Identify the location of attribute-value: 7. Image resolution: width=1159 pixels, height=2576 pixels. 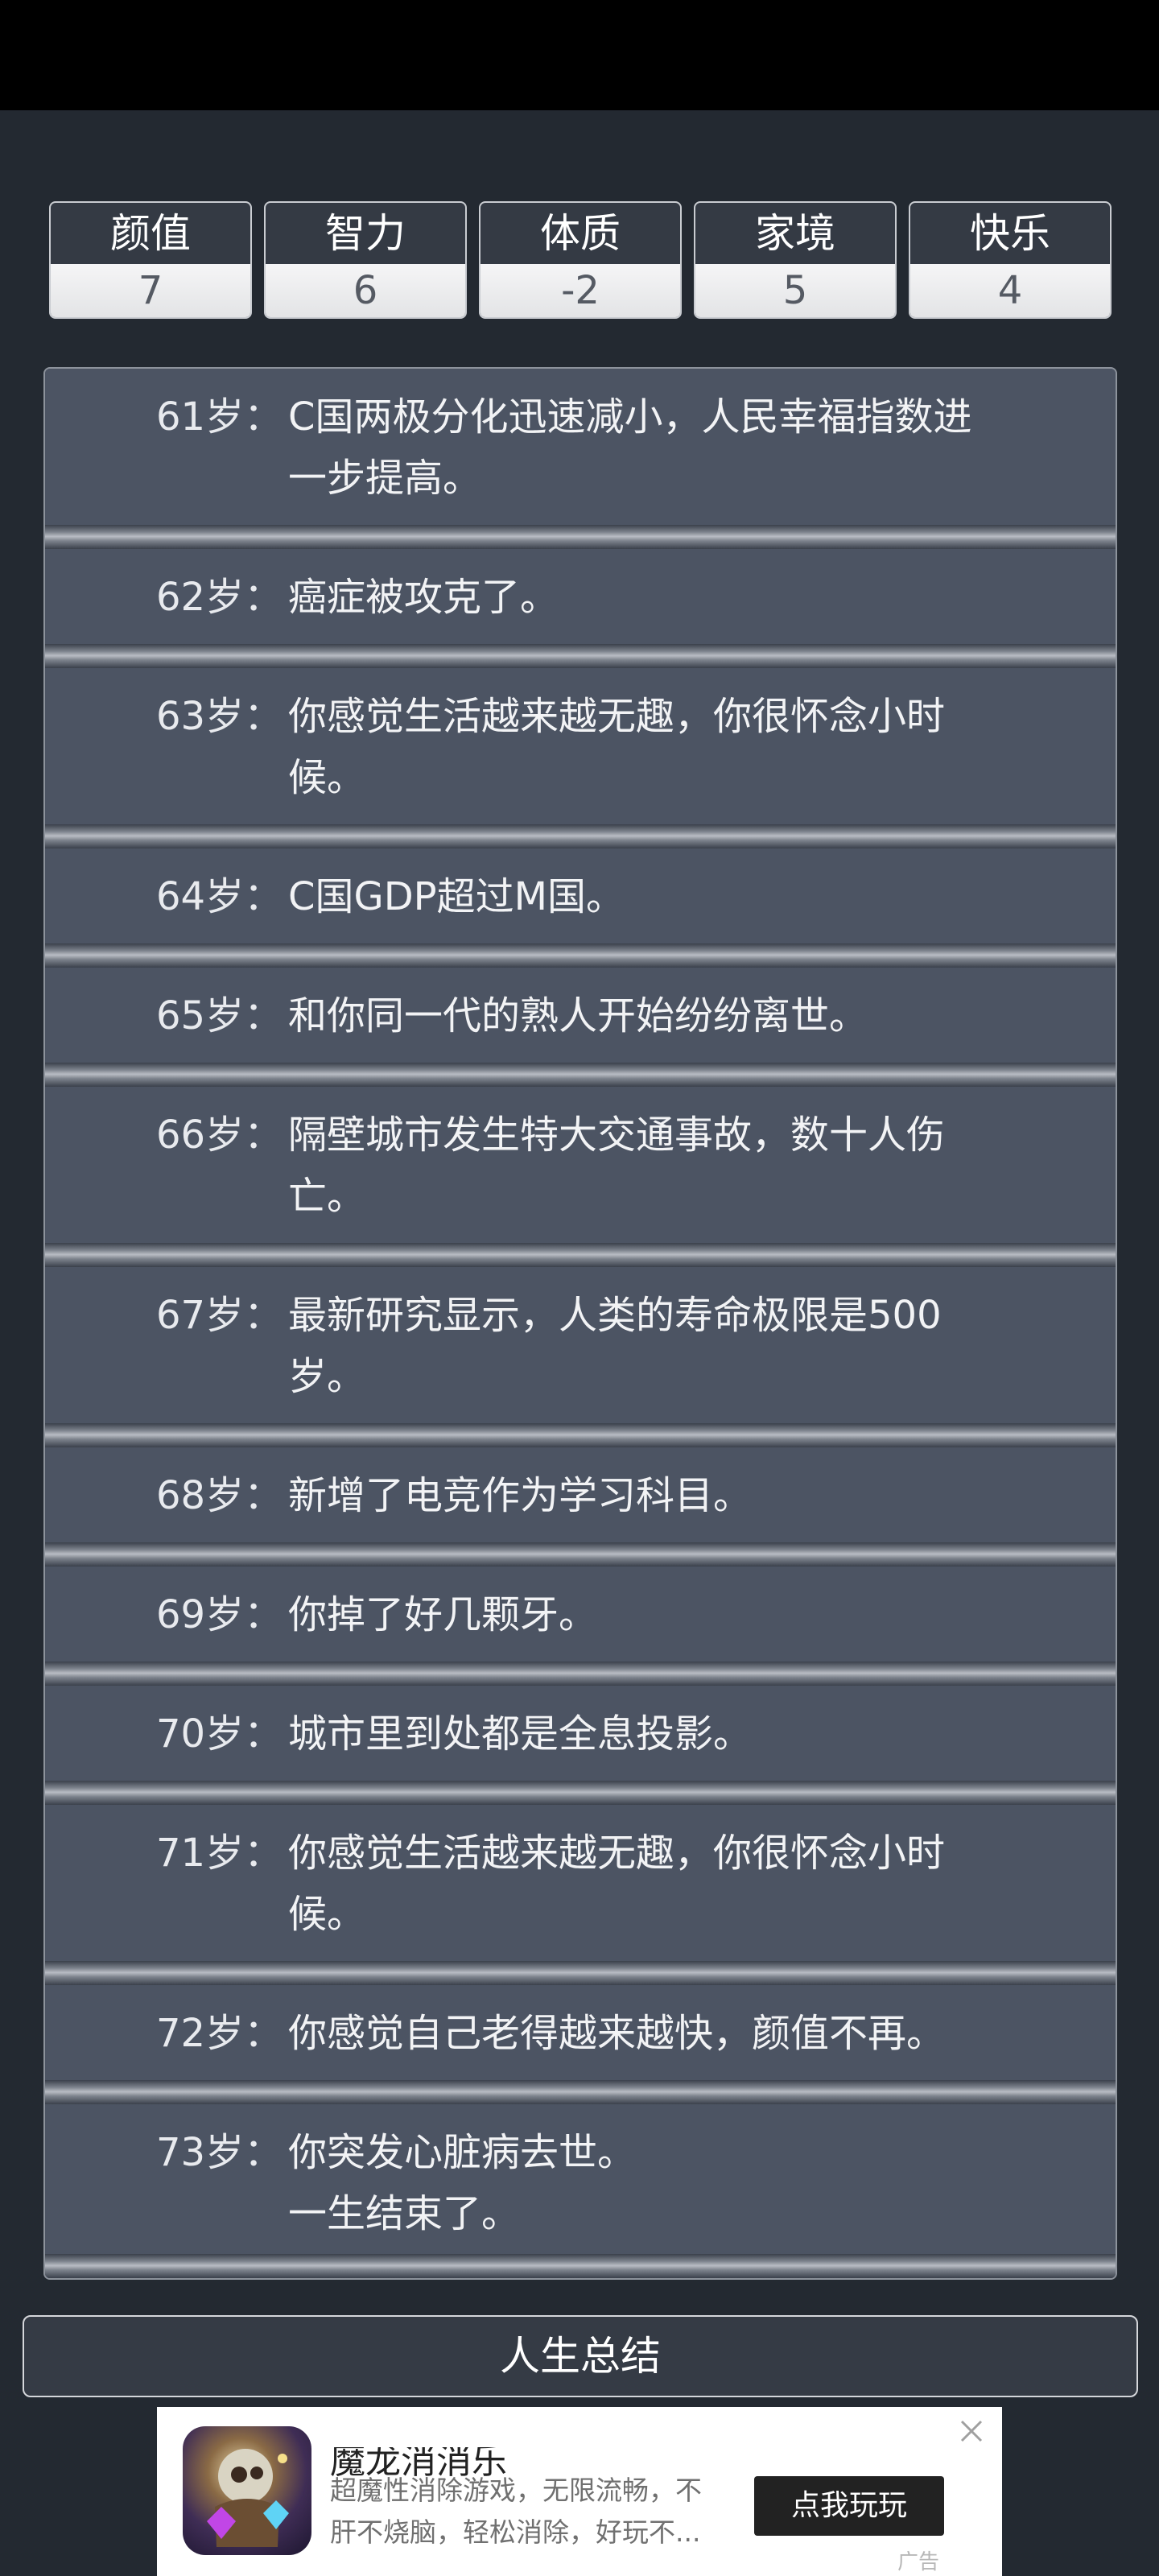
(150, 290).